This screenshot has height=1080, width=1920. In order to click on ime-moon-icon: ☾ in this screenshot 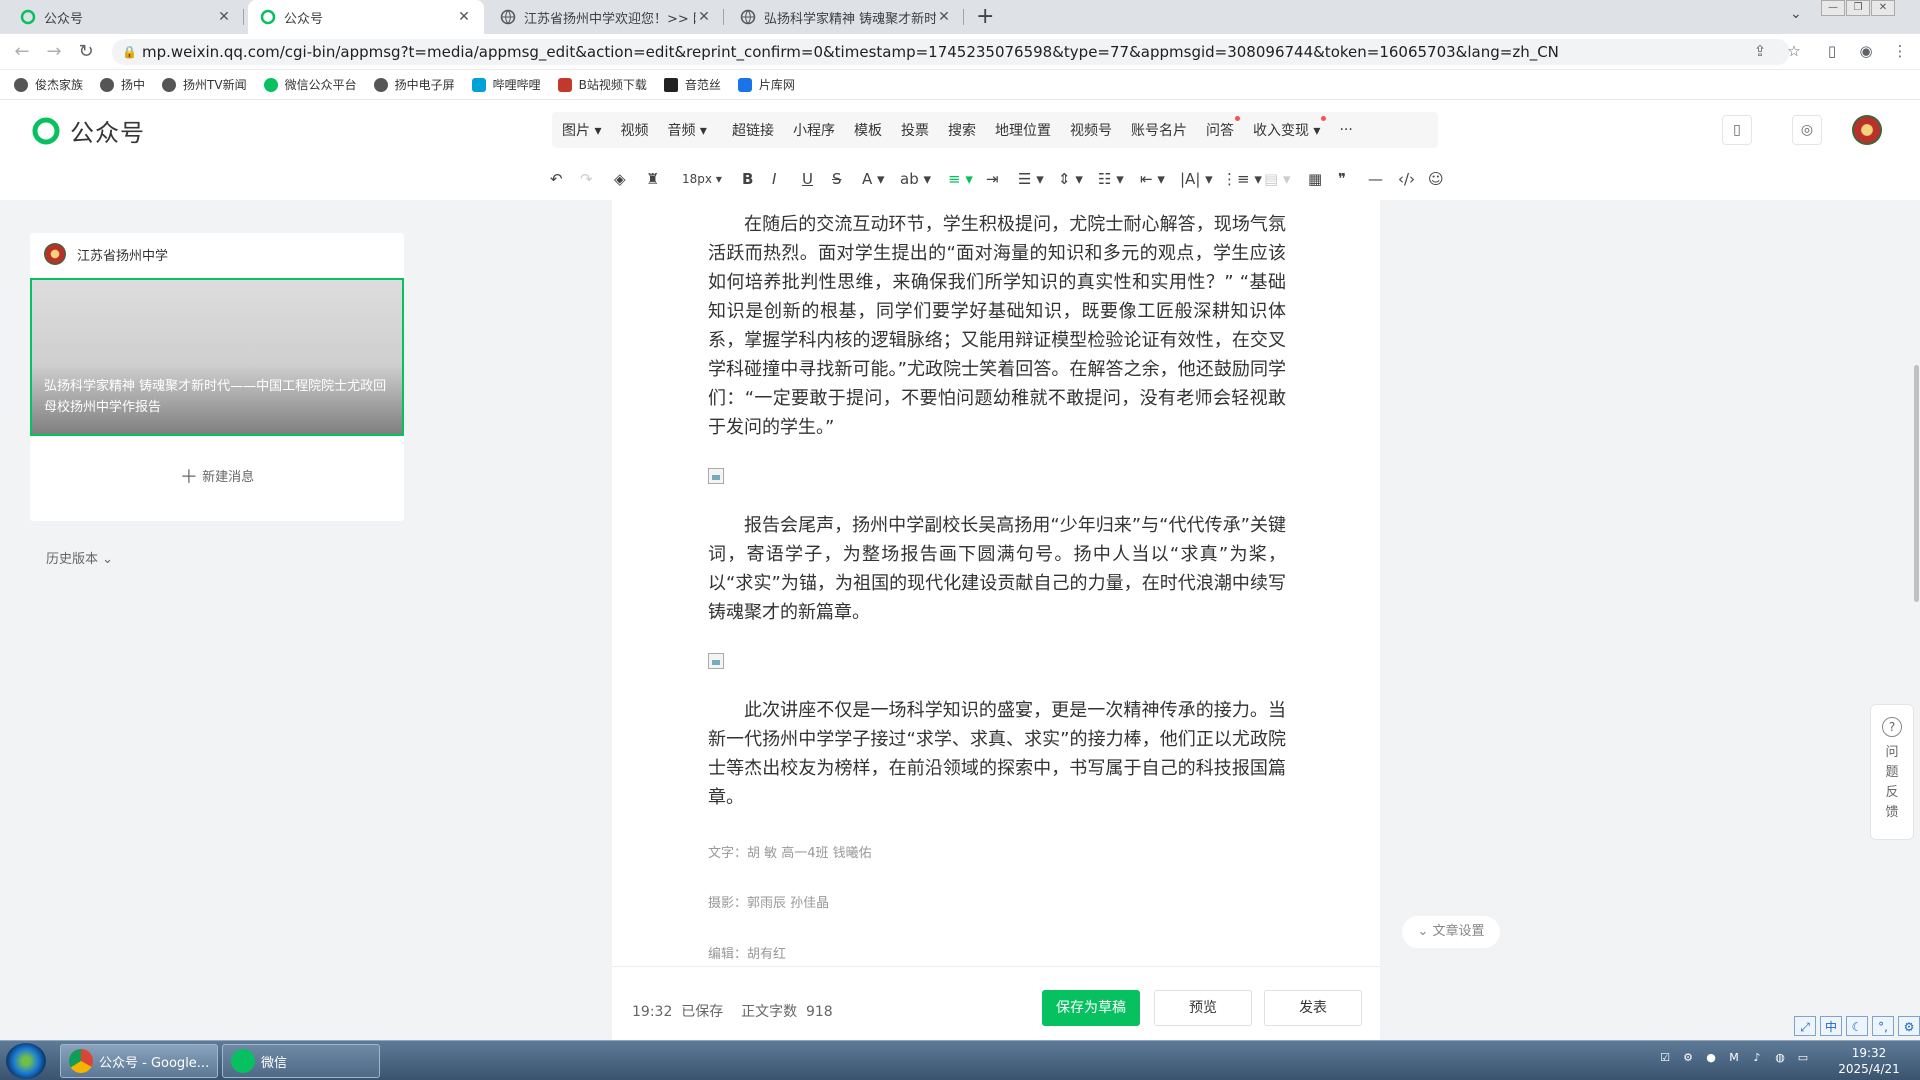, I will do `click(1857, 1026)`.